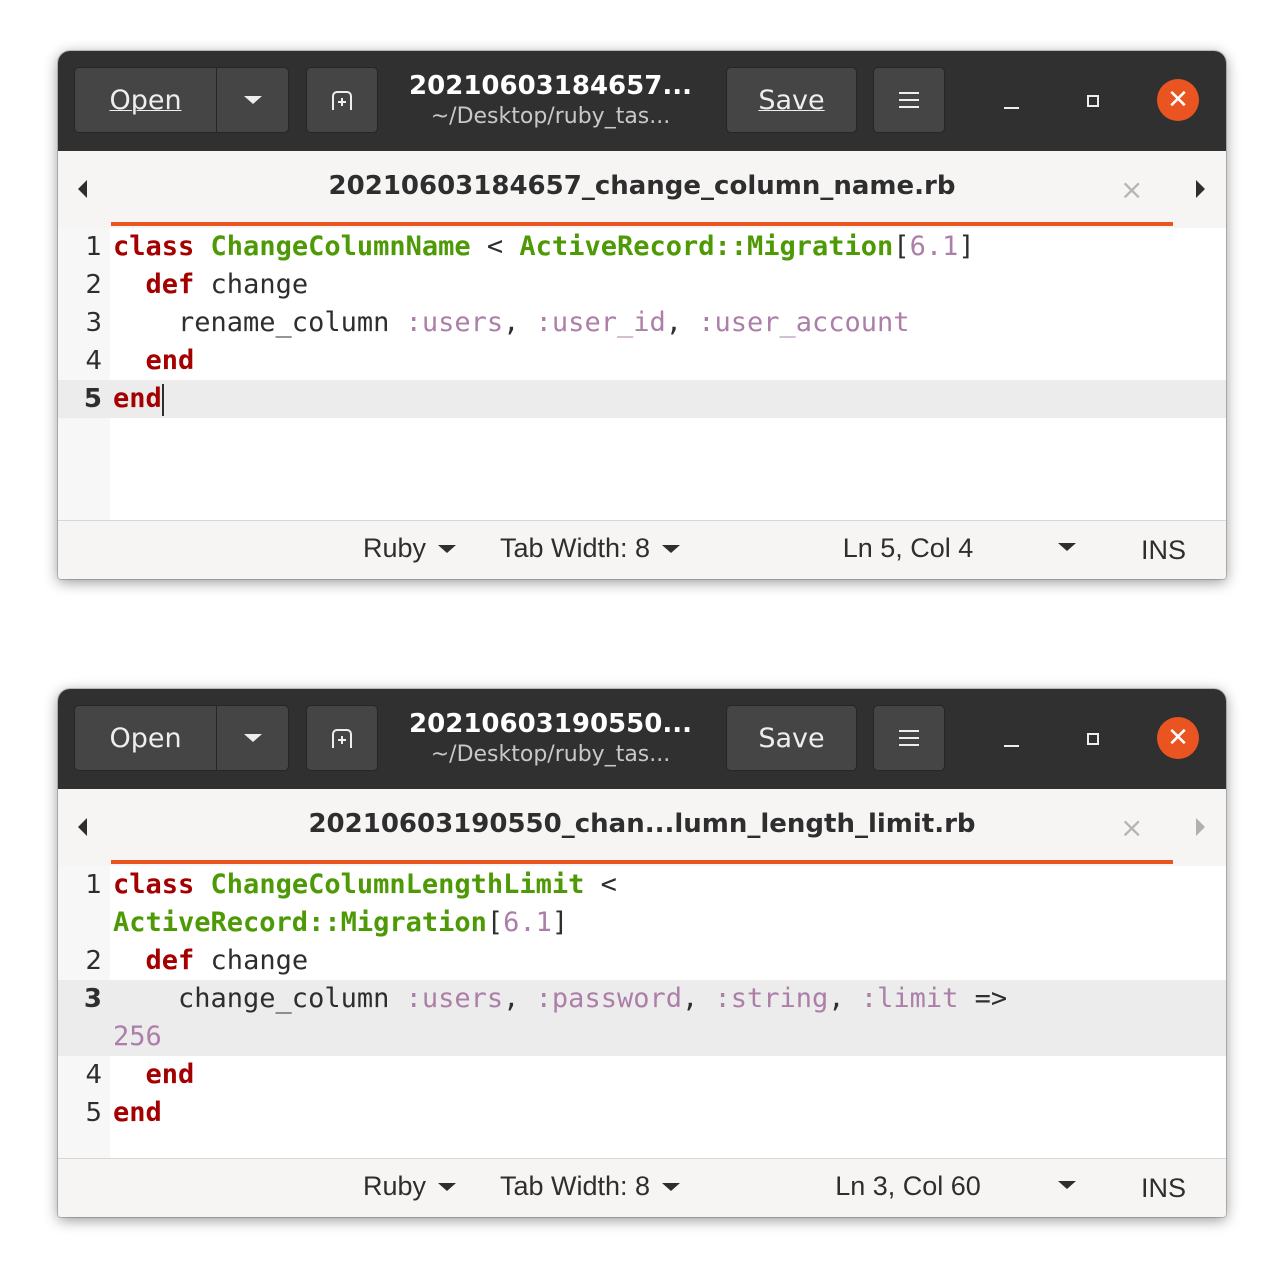 This screenshot has height=1280, width=1280. What do you see at coordinates (706, 246) in the screenshot?
I see `class-name-token: ActiveRecord::Migration` at bounding box center [706, 246].